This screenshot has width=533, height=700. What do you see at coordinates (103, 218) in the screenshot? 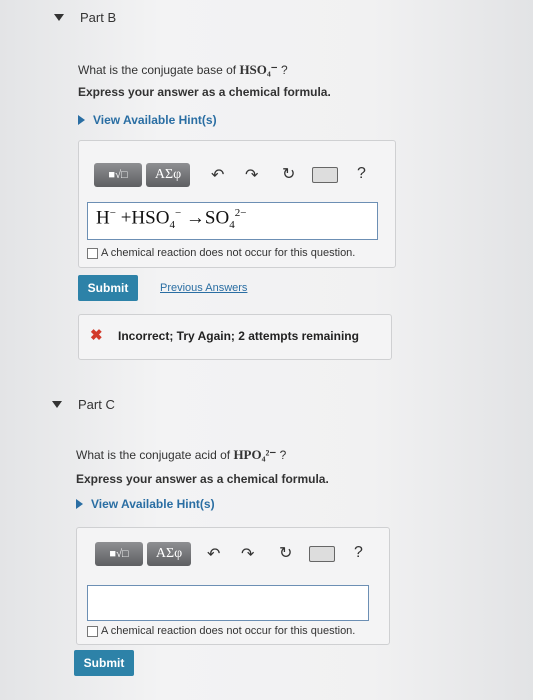
I see `eq-h: H` at bounding box center [103, 218].